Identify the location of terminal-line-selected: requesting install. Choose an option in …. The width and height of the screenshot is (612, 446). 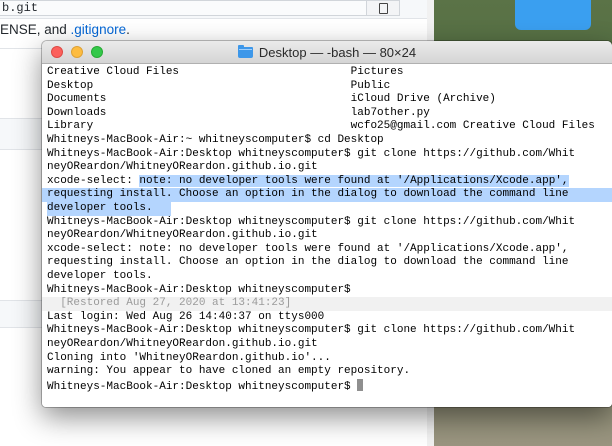
(308, 194).